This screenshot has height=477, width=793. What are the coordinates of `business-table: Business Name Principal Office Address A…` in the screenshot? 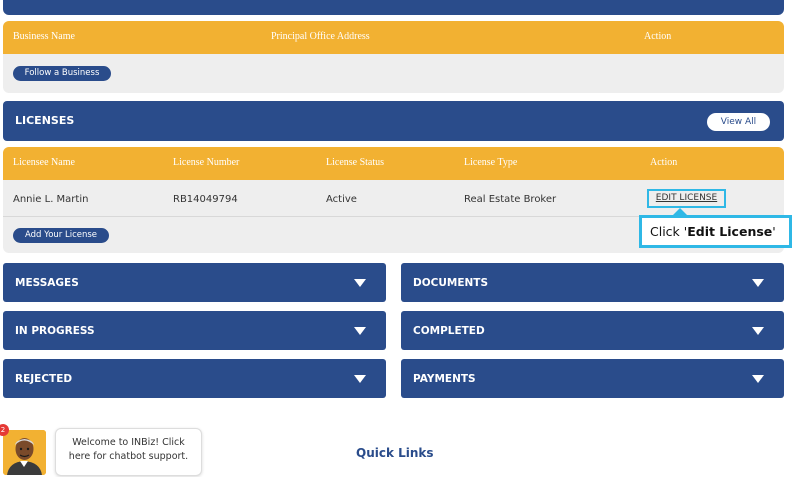 It's located at (393, 57).